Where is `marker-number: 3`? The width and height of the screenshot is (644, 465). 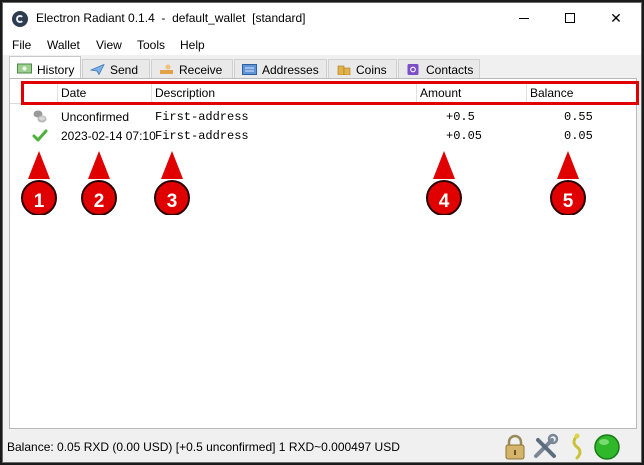
marker-number: 3 is located at coordinates (172, 201).